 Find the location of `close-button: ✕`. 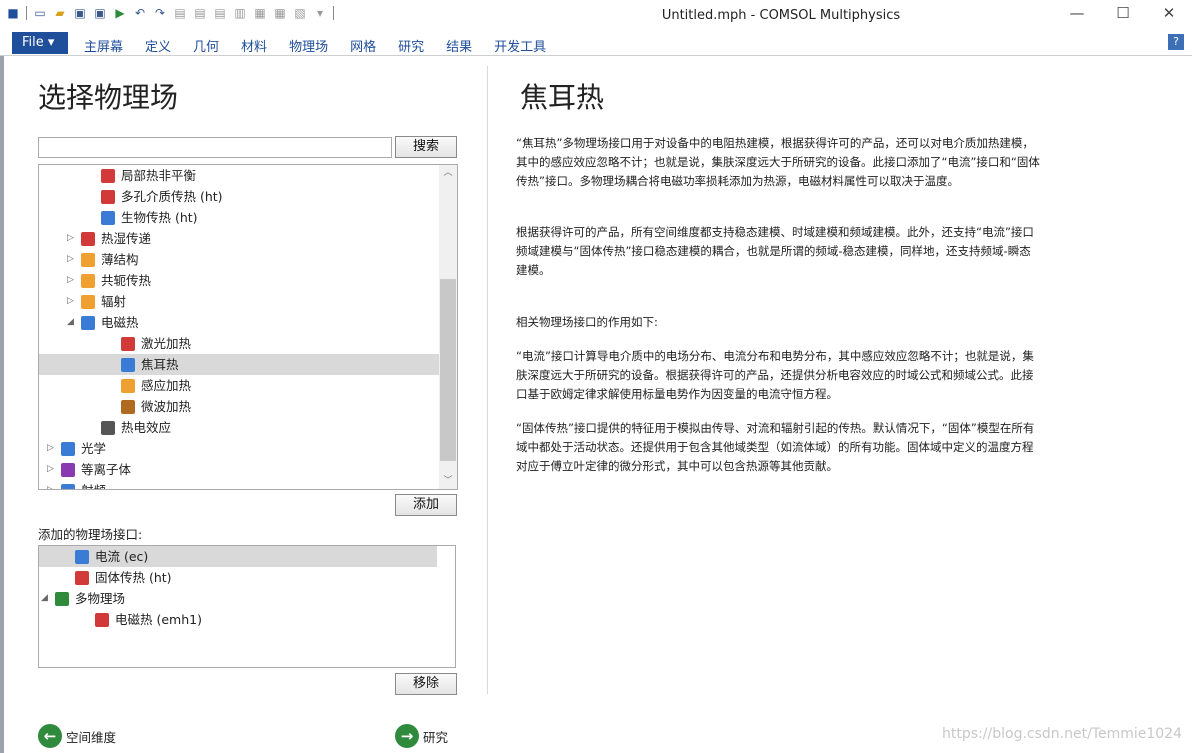

close-button: ✕ is located at coordinates (1169, 14).